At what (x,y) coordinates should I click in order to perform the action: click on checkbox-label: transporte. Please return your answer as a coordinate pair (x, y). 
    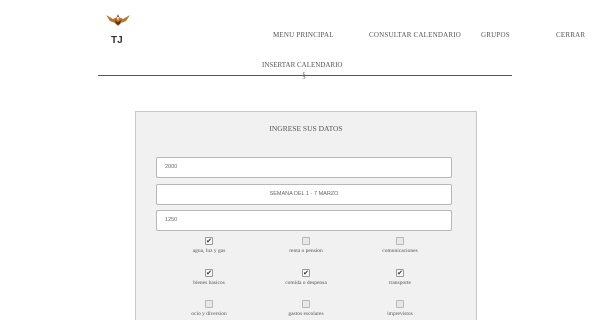
    Looking at the image, I should click on (400, 283).